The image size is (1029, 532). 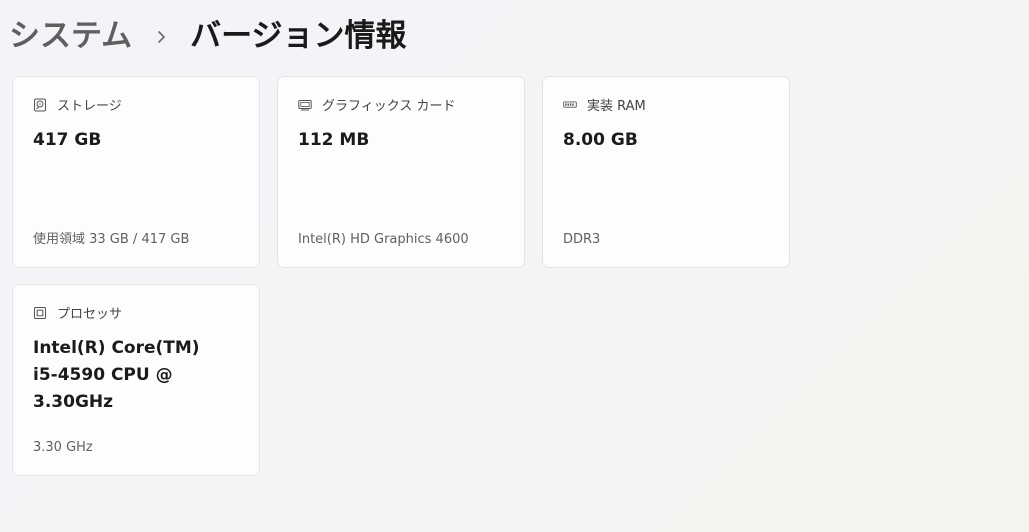 I want to click on card-header: ストレージ, so click(x=77, y=104).